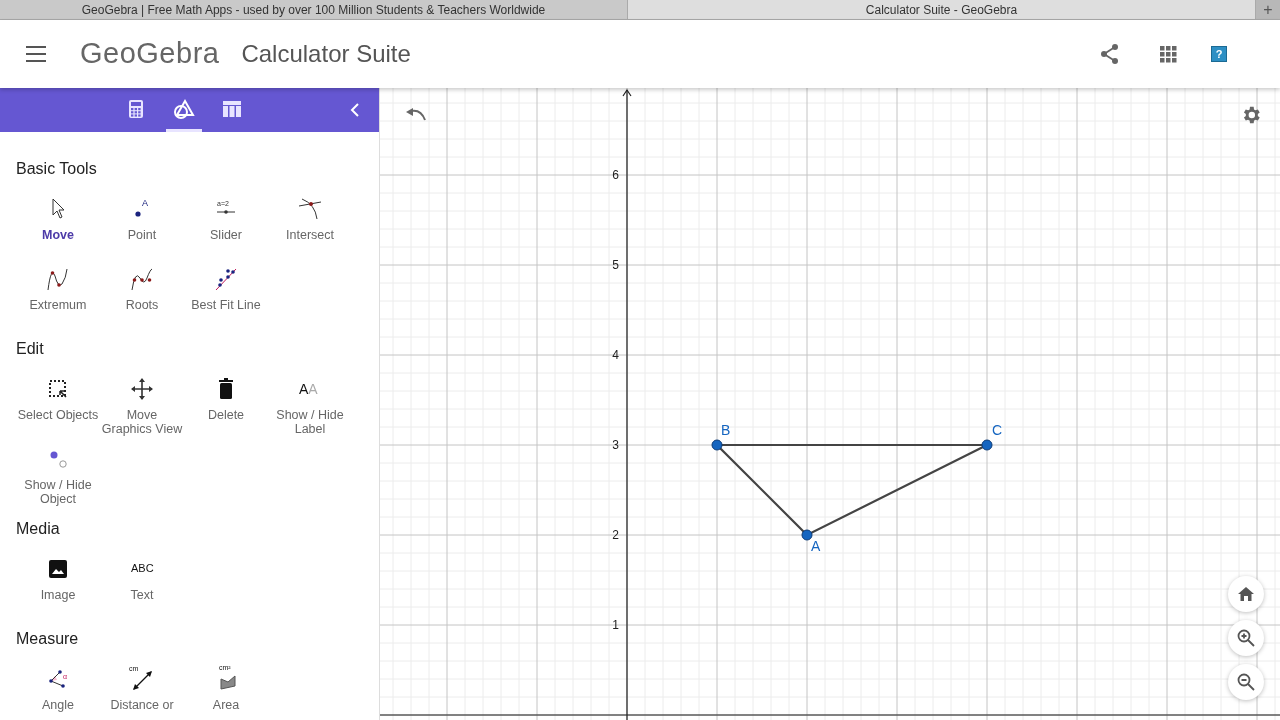  I want to click on tool-button: Move, so click(58, 229).